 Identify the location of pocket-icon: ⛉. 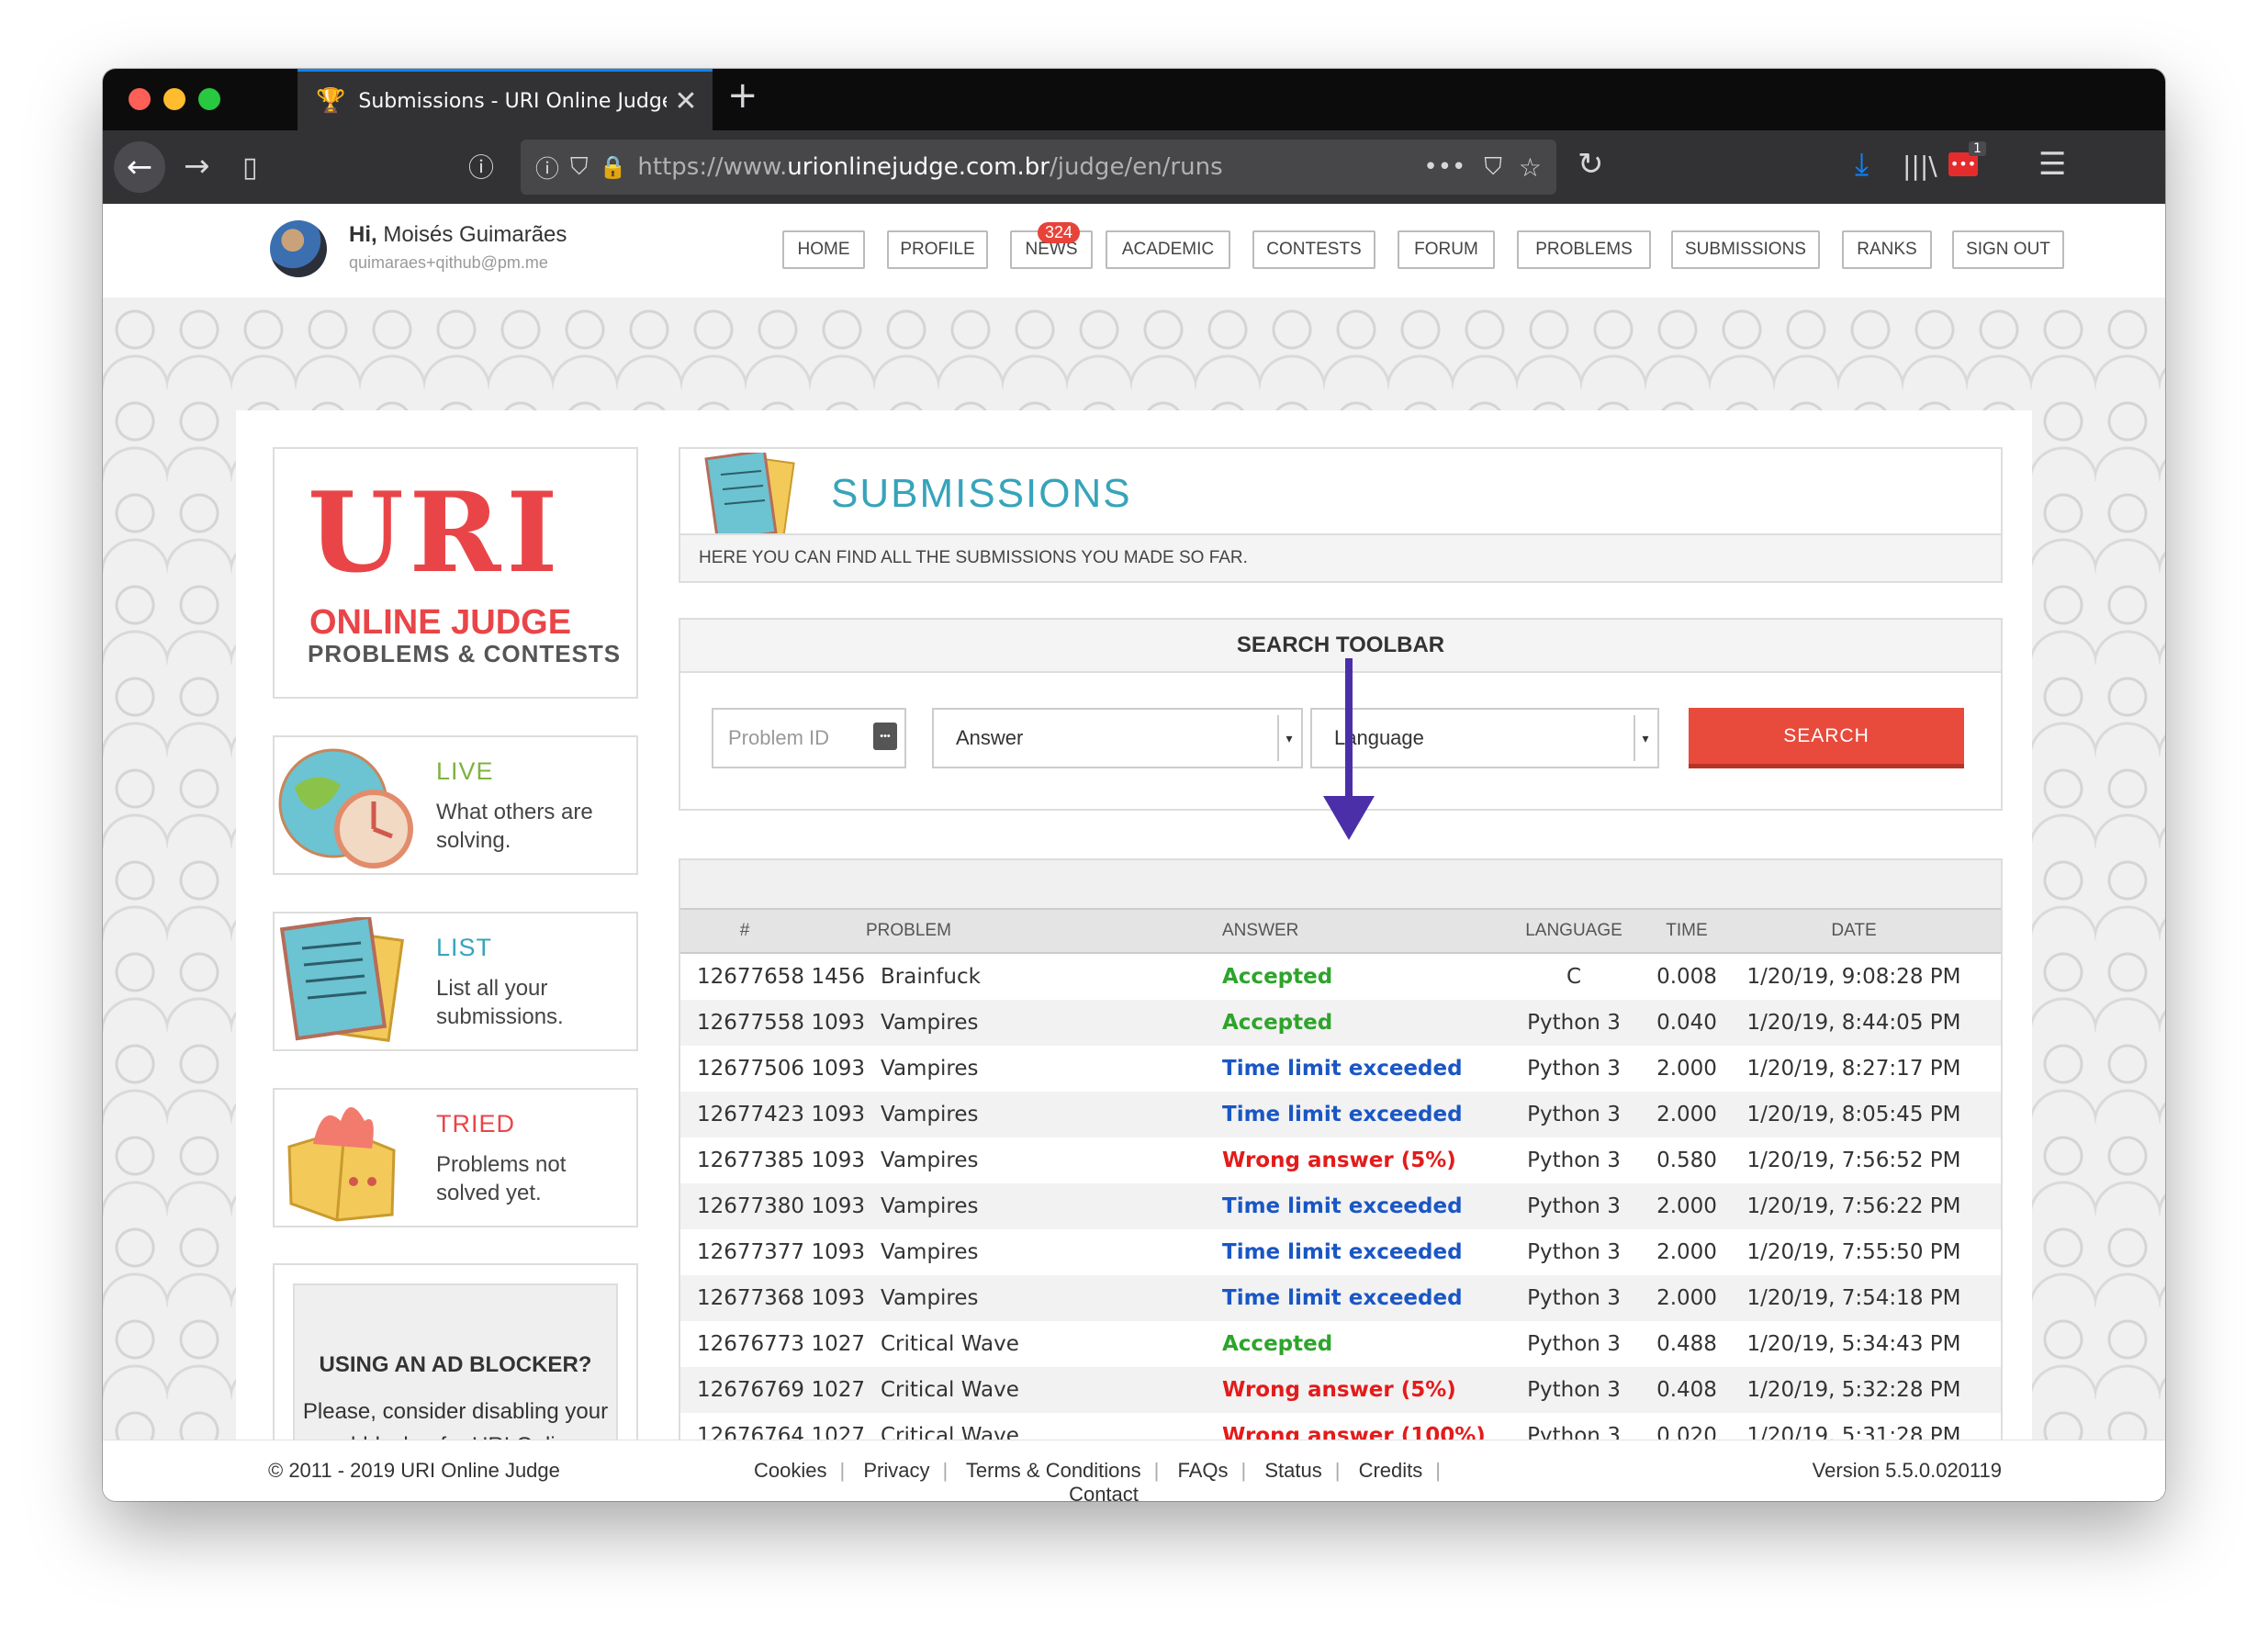
(1493, 168).